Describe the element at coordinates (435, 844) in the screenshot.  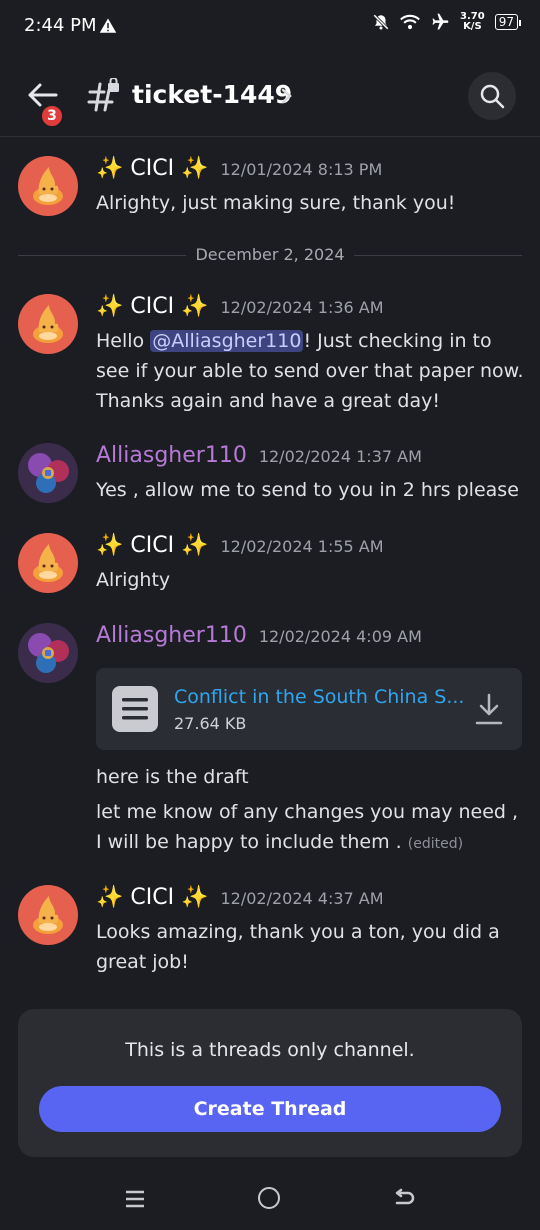
I see `edited-label: (edited)` at that location.